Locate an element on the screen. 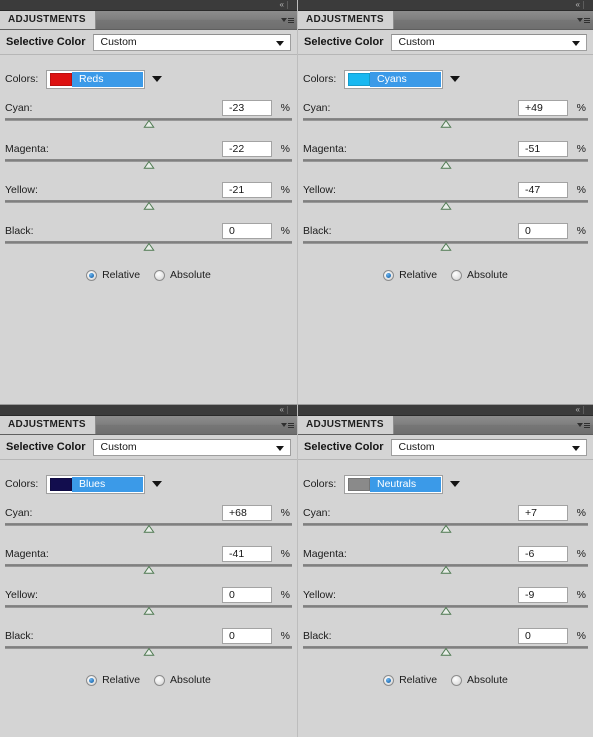 Image resolution: width=593 pixels, height=737 pixels. slider-value-input: -21 is located at coordinates (247, 190).